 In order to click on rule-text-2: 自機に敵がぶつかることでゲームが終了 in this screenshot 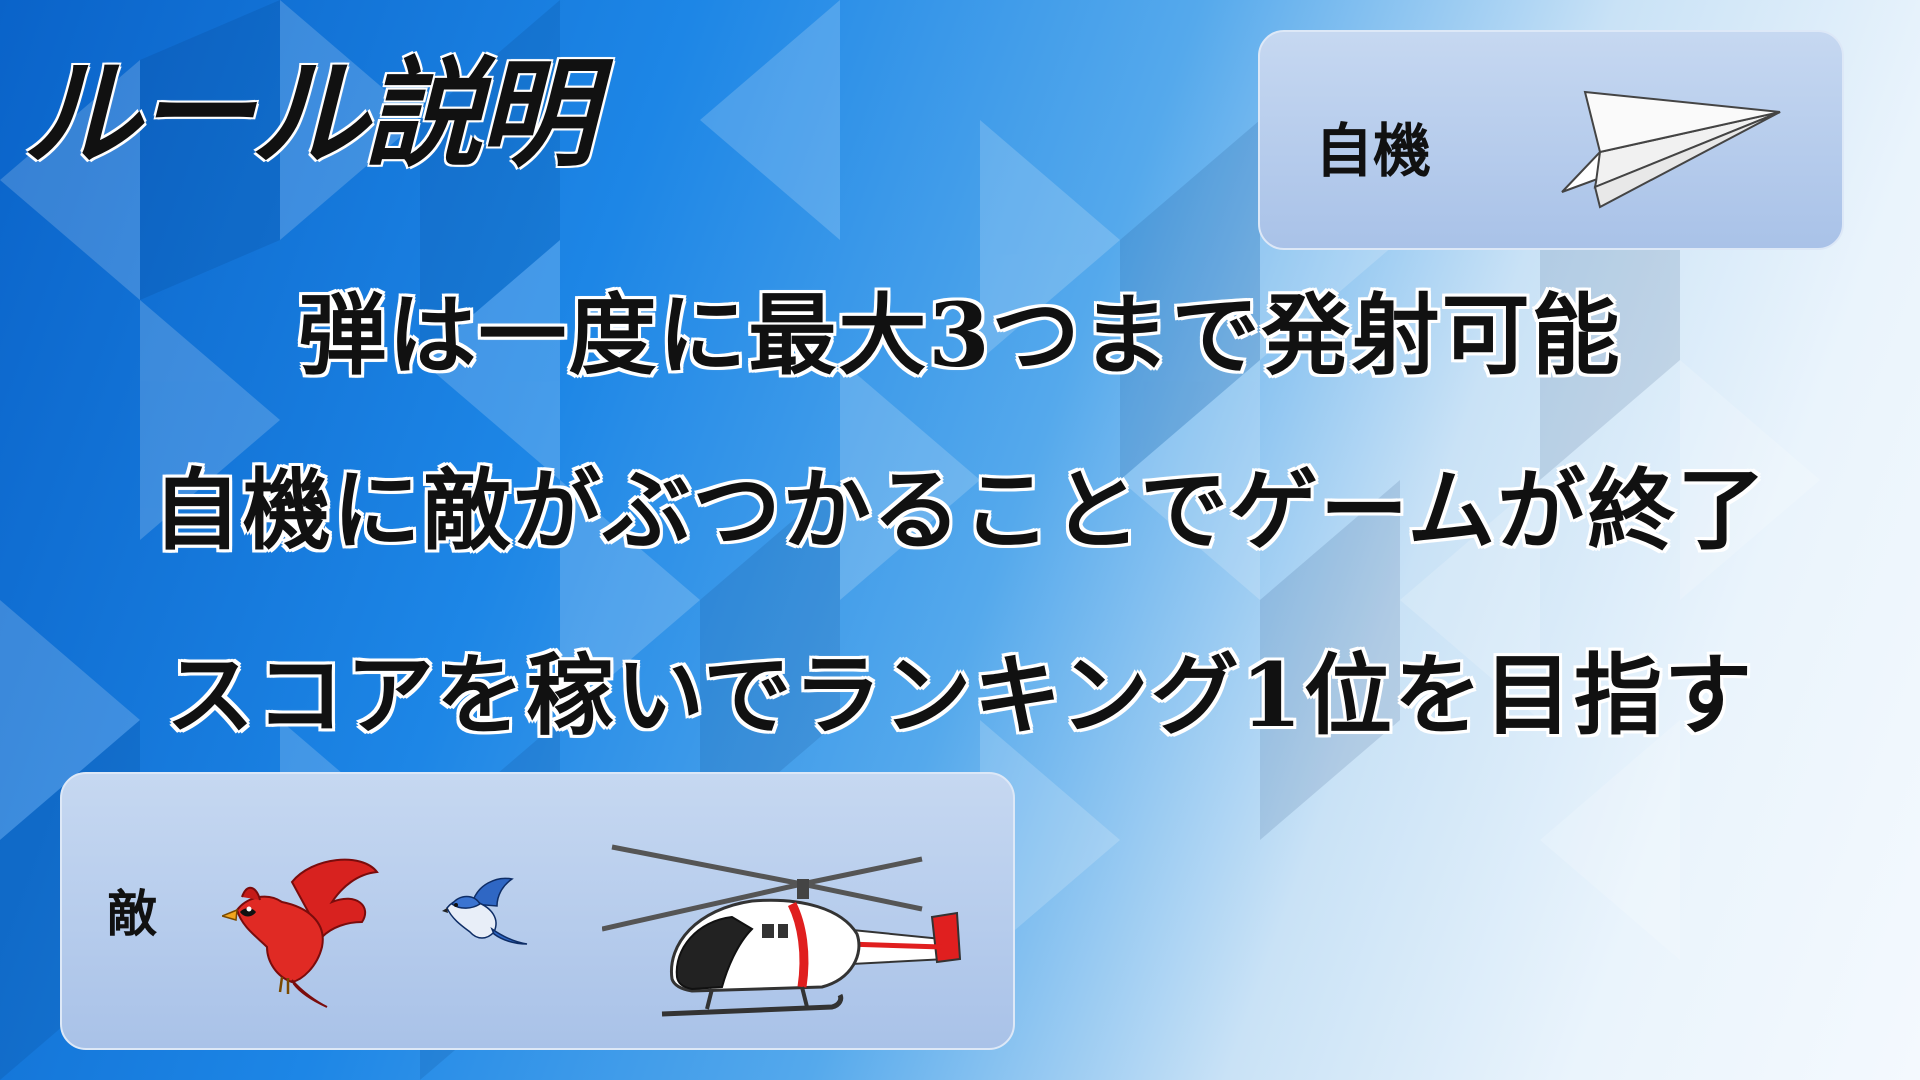, I will do `click(960, 510)`.